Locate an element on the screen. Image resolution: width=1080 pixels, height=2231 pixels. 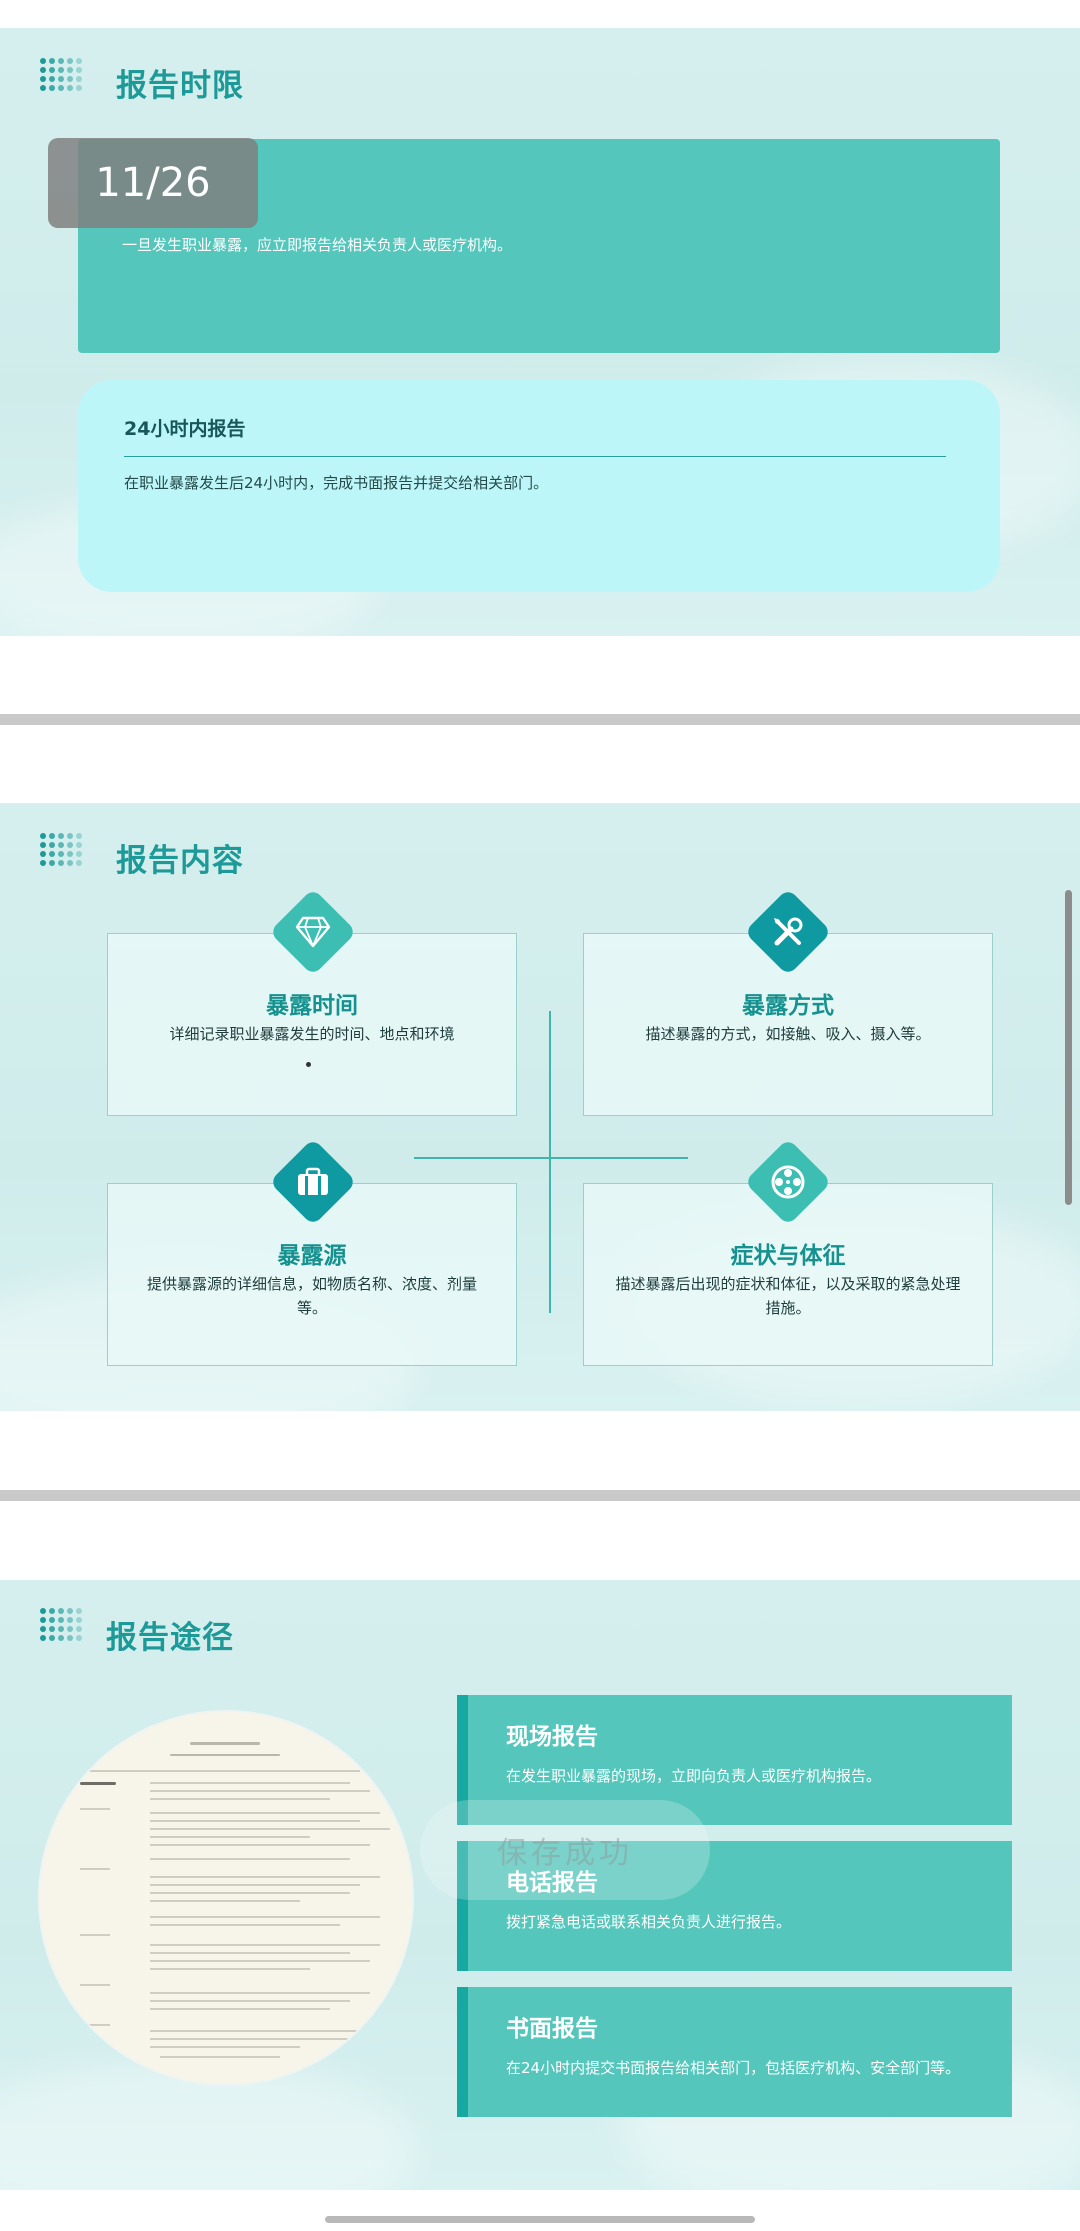
home-indicator is located at coordinates (540, 2219).